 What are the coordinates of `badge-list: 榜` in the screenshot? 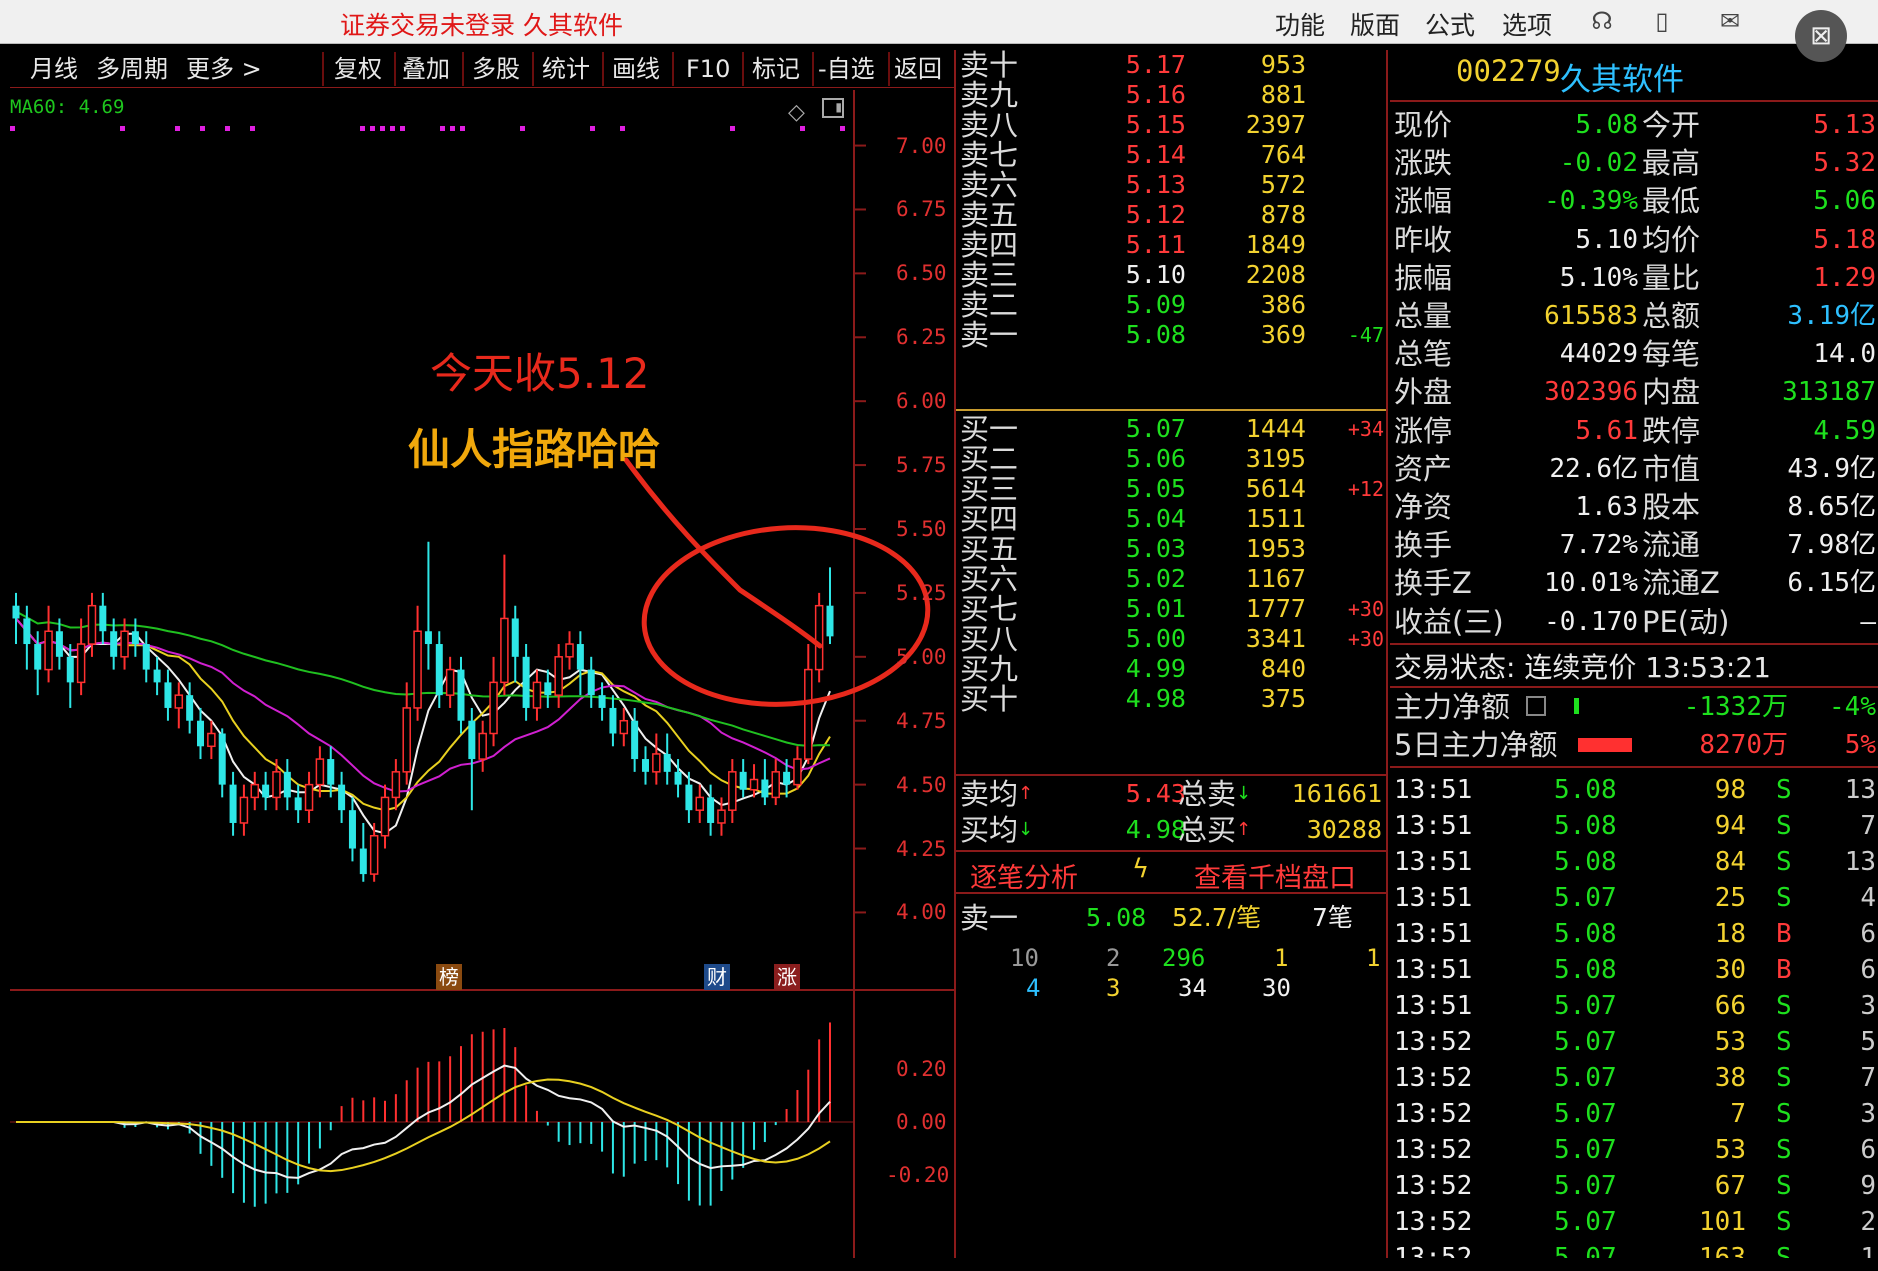 It's located at (449, 977).